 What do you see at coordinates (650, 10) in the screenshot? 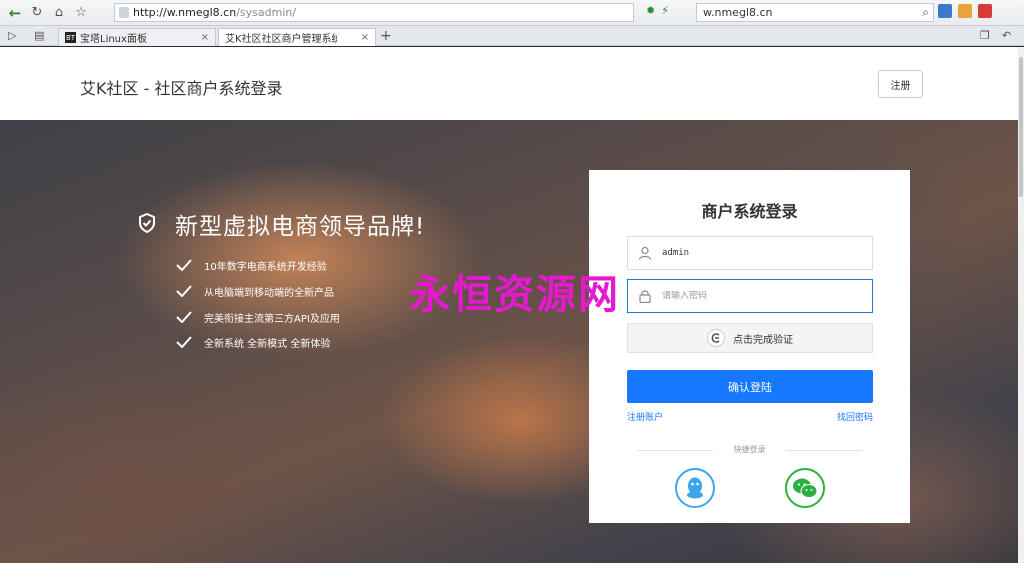
I see `compat-mode-icon: ✹` at bounding box center [650, 10].